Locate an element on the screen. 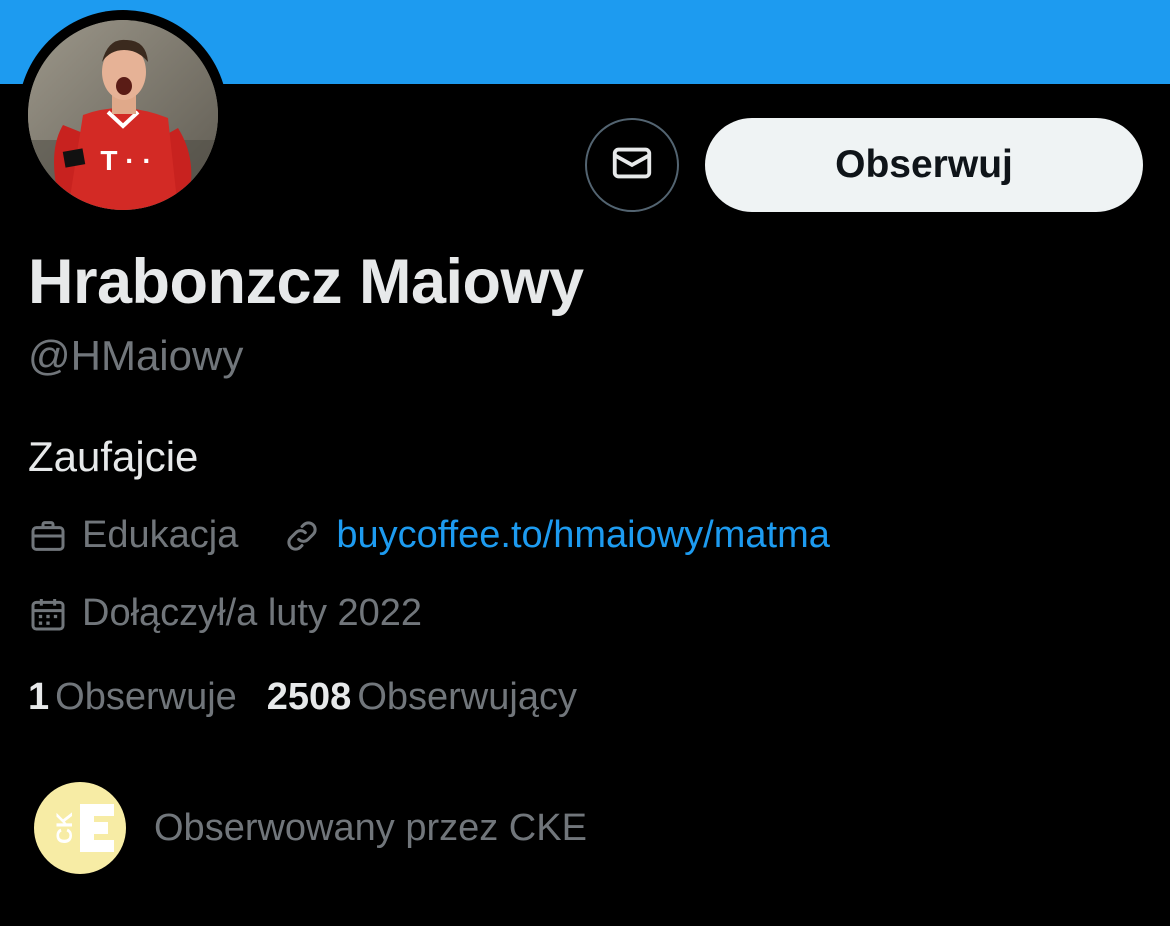  followed-by-row: CK Obserwowany przez CKE is located at coordinates (310, 828).